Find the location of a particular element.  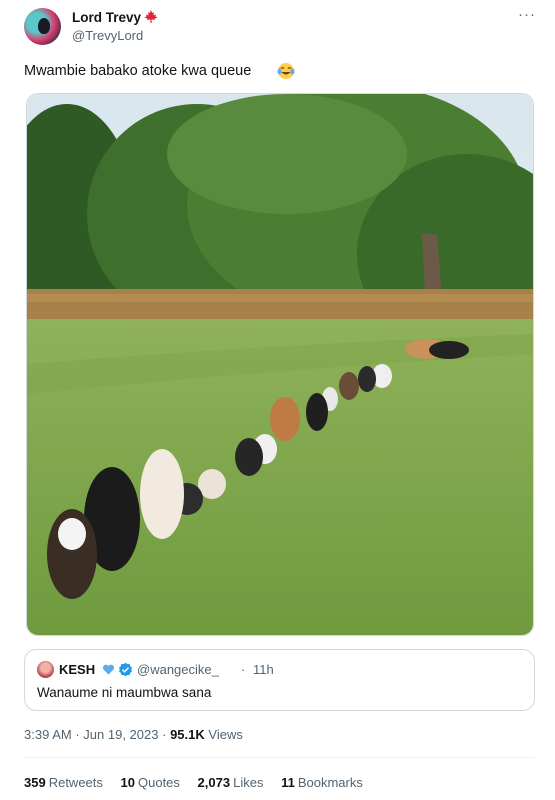

bookmarks-stat: 11 Bookmarks is located at coordinates (322, 782).